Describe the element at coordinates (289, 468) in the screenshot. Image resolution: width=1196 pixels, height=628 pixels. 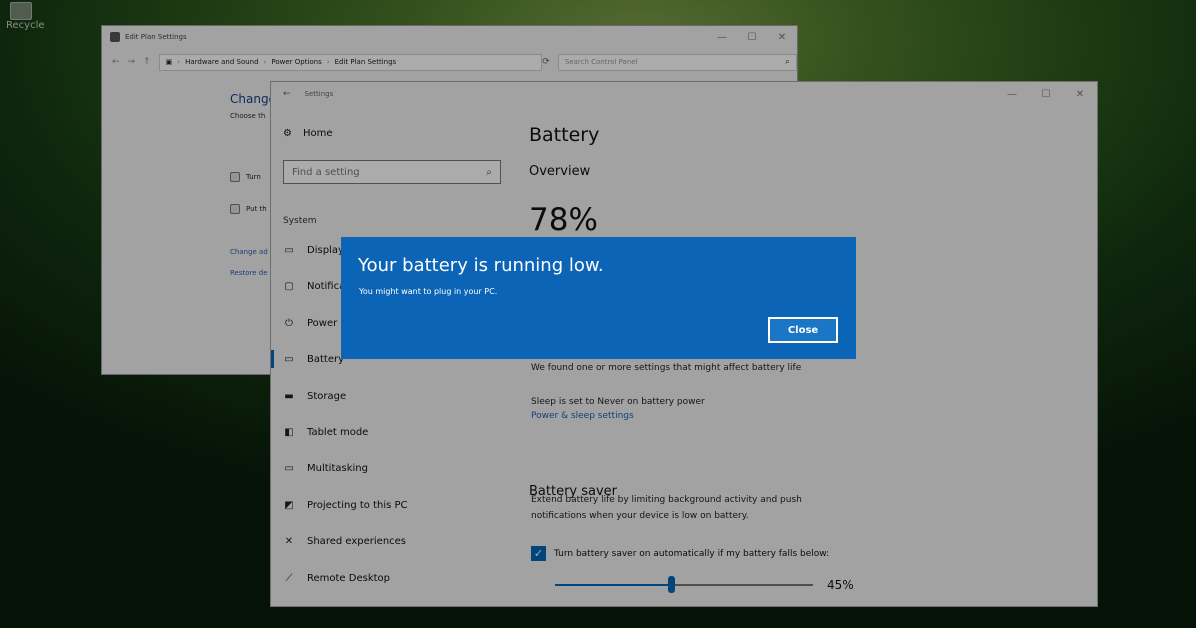
I see `multitasking-icon: ▭` at that location.